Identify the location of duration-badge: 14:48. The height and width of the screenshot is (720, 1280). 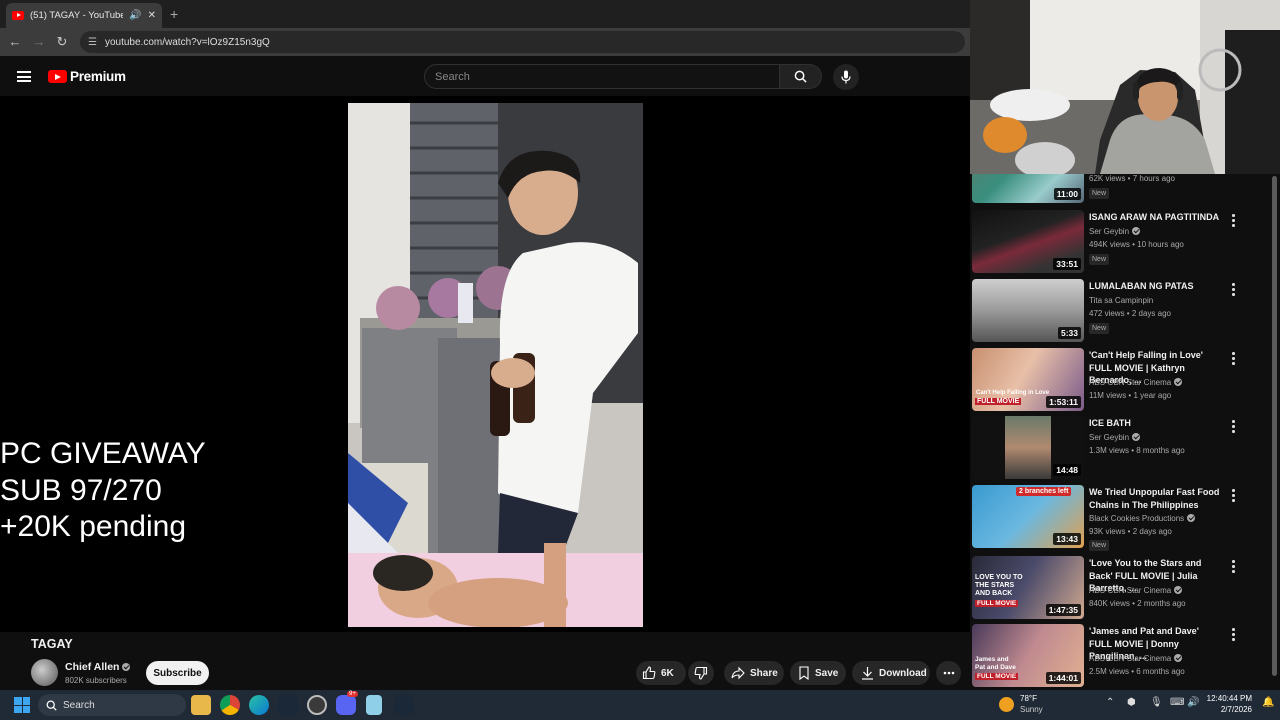
(1067, 470).